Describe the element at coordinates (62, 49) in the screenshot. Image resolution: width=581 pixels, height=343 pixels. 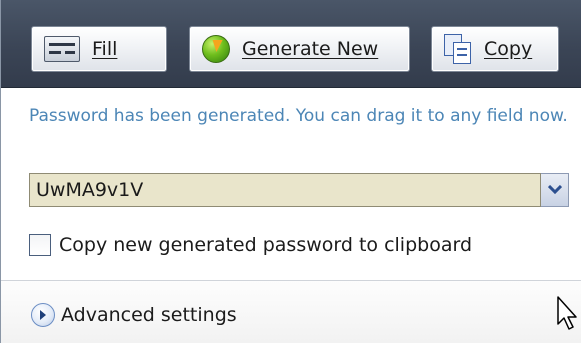
I see `form-fill-icon` at that location.